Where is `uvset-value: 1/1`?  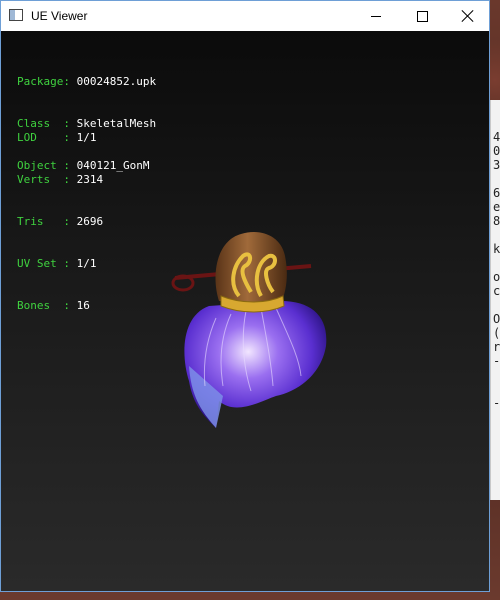
uvset-value: 1/1 is located at coordinates (86, 263).